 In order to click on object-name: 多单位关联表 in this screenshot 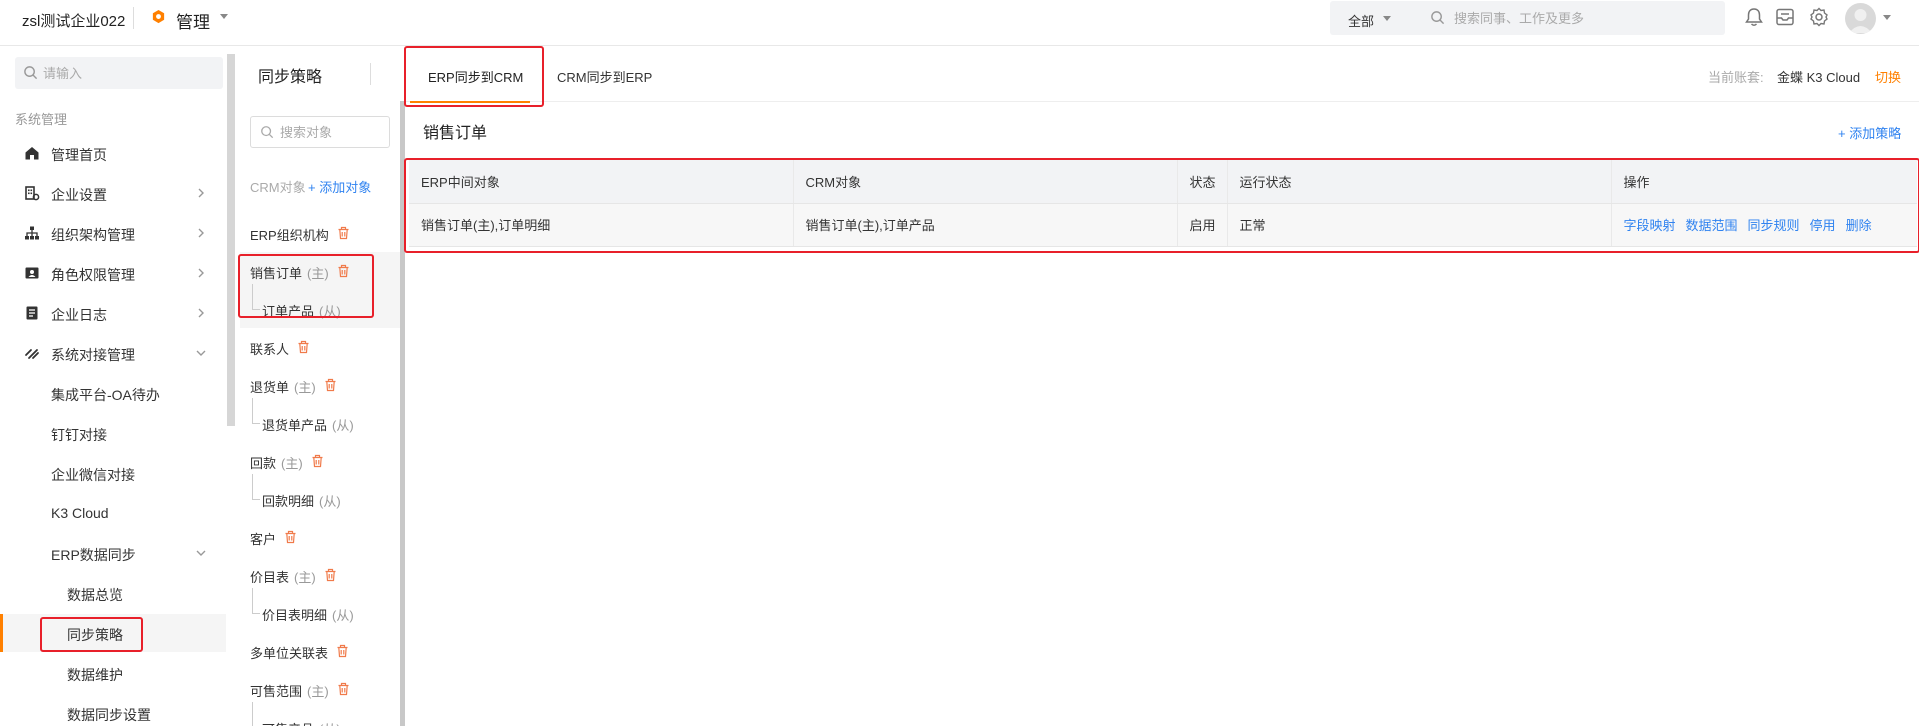, I will do `click(289, 653)`.